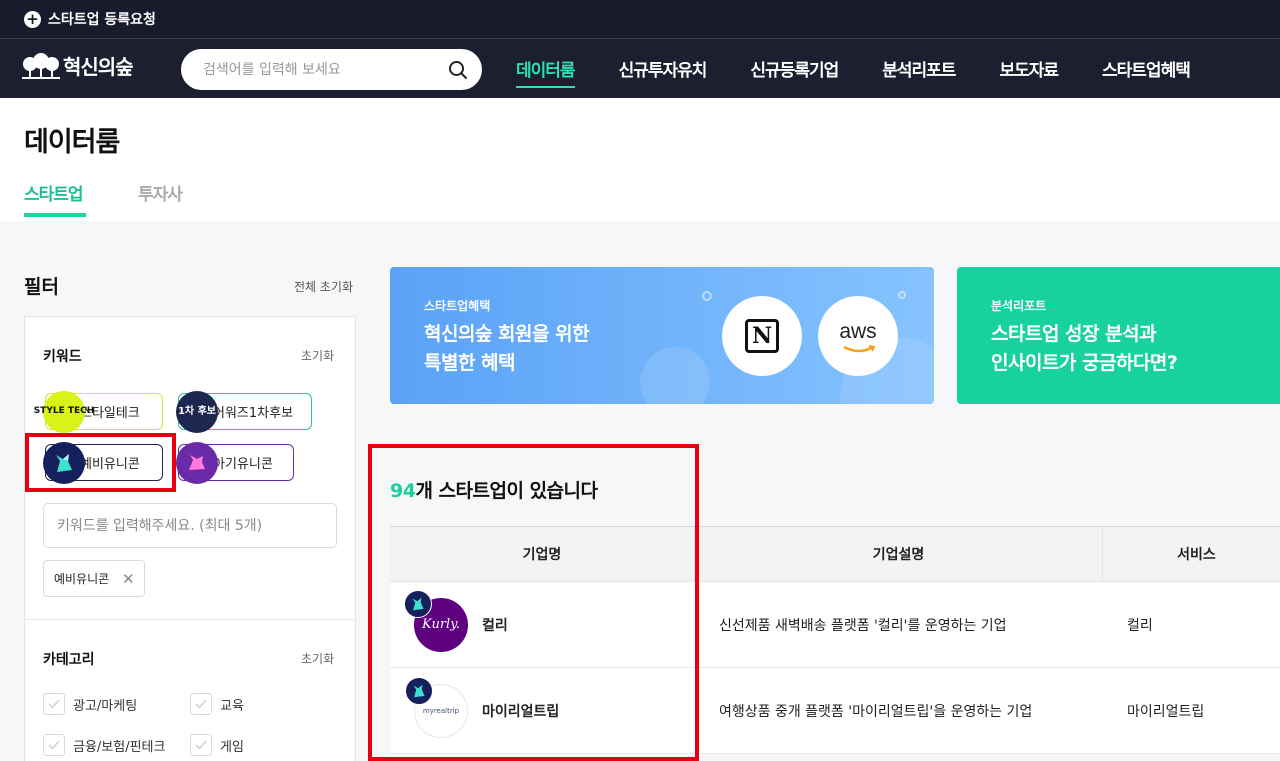 The width and height of the screenshot is (1280, 761). Describe the element at coordinates (919, 68) in the screenshot. I see `nav-item-reports: 분석리포트` at that location.